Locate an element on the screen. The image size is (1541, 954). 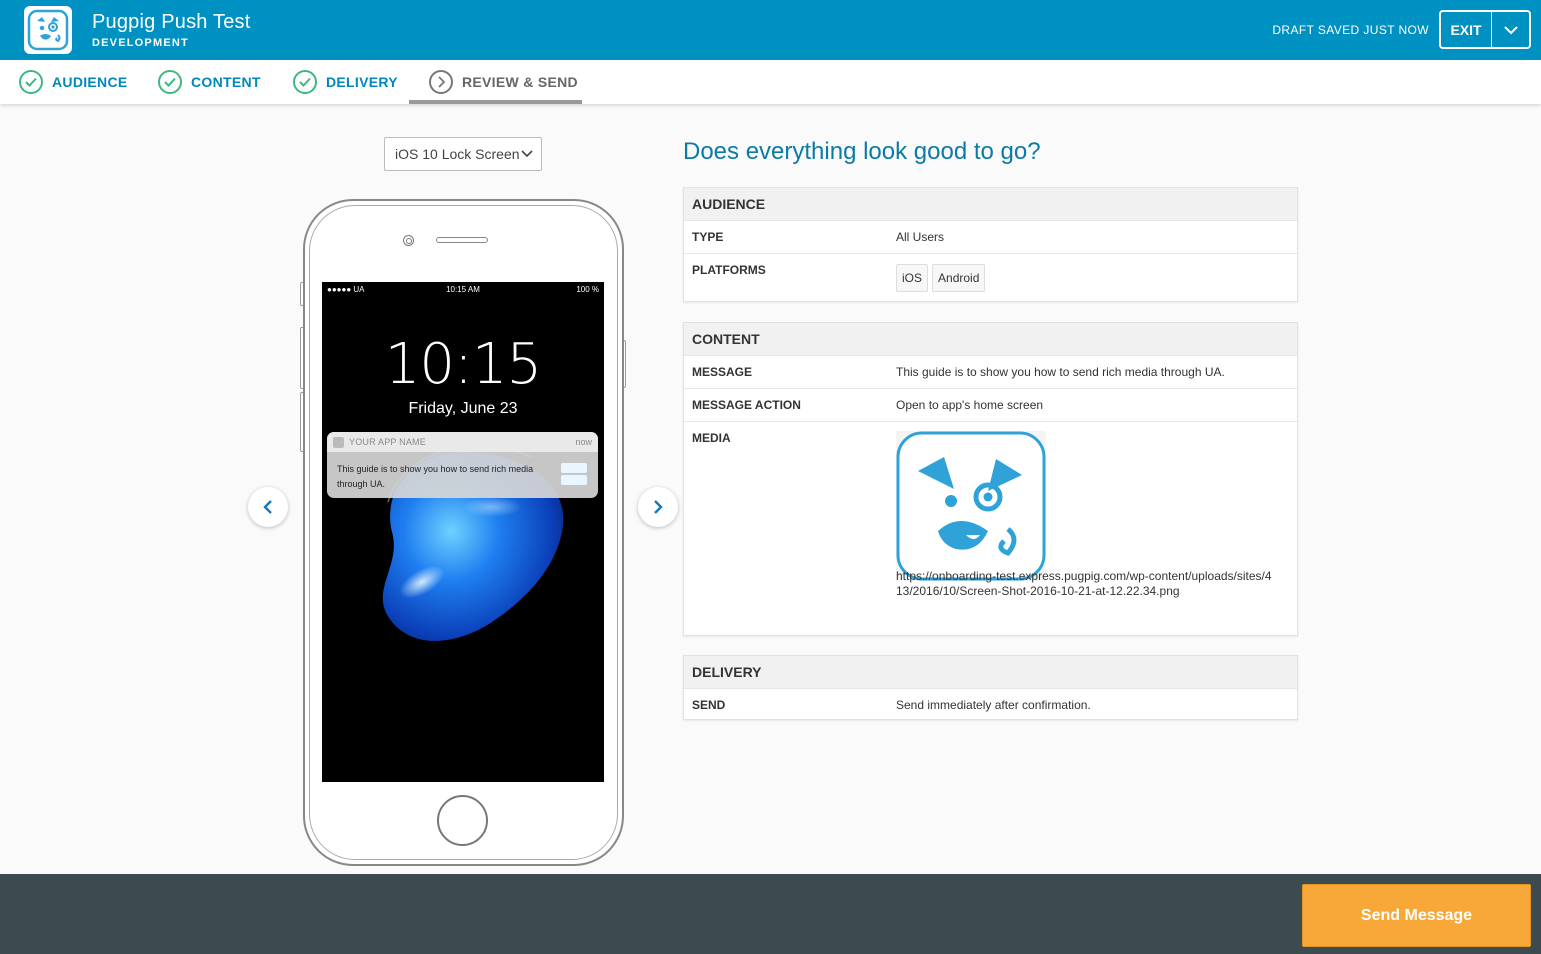
chevron-right-circle-icon is located at coordinates (441, 82).